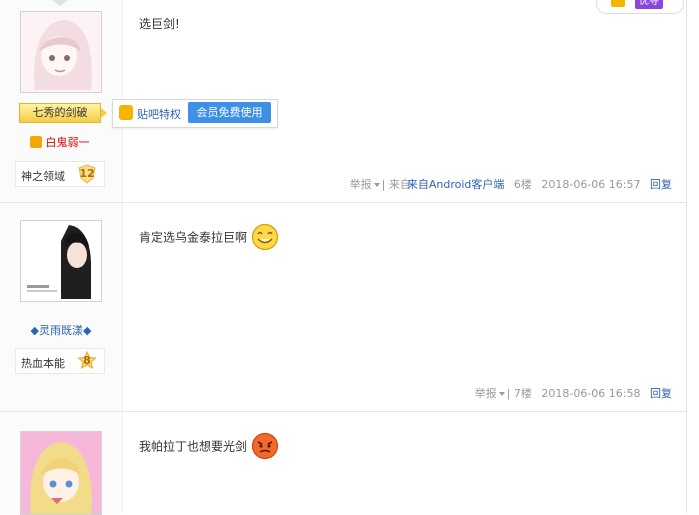  I want to click on member-privilege-tooltip: 贴吧特权 会员免费使用, so click(195, 113).